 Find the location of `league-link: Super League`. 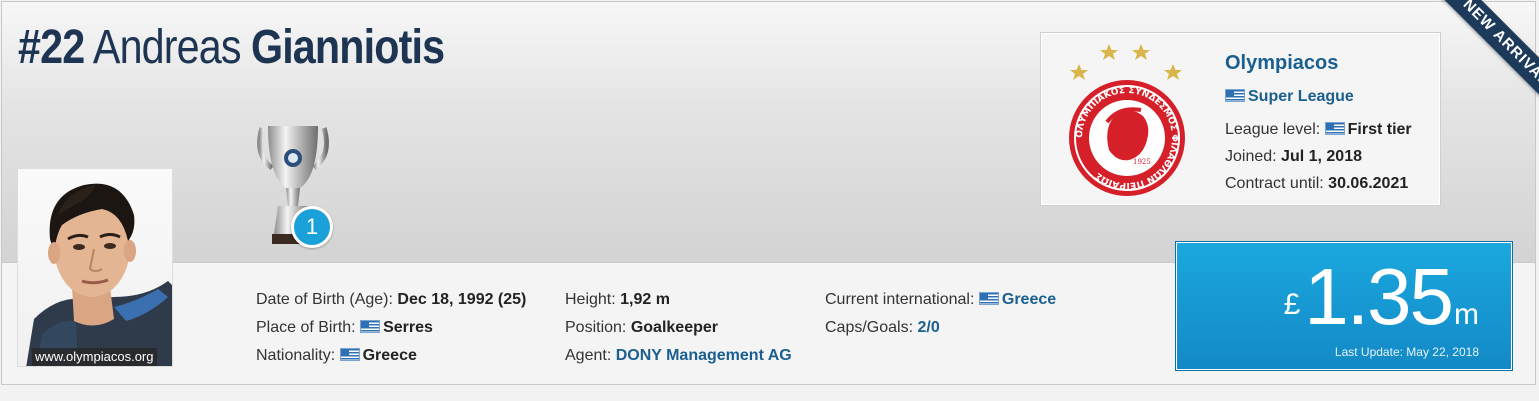

league-link: Super League is located at coordinates (1301, 96).